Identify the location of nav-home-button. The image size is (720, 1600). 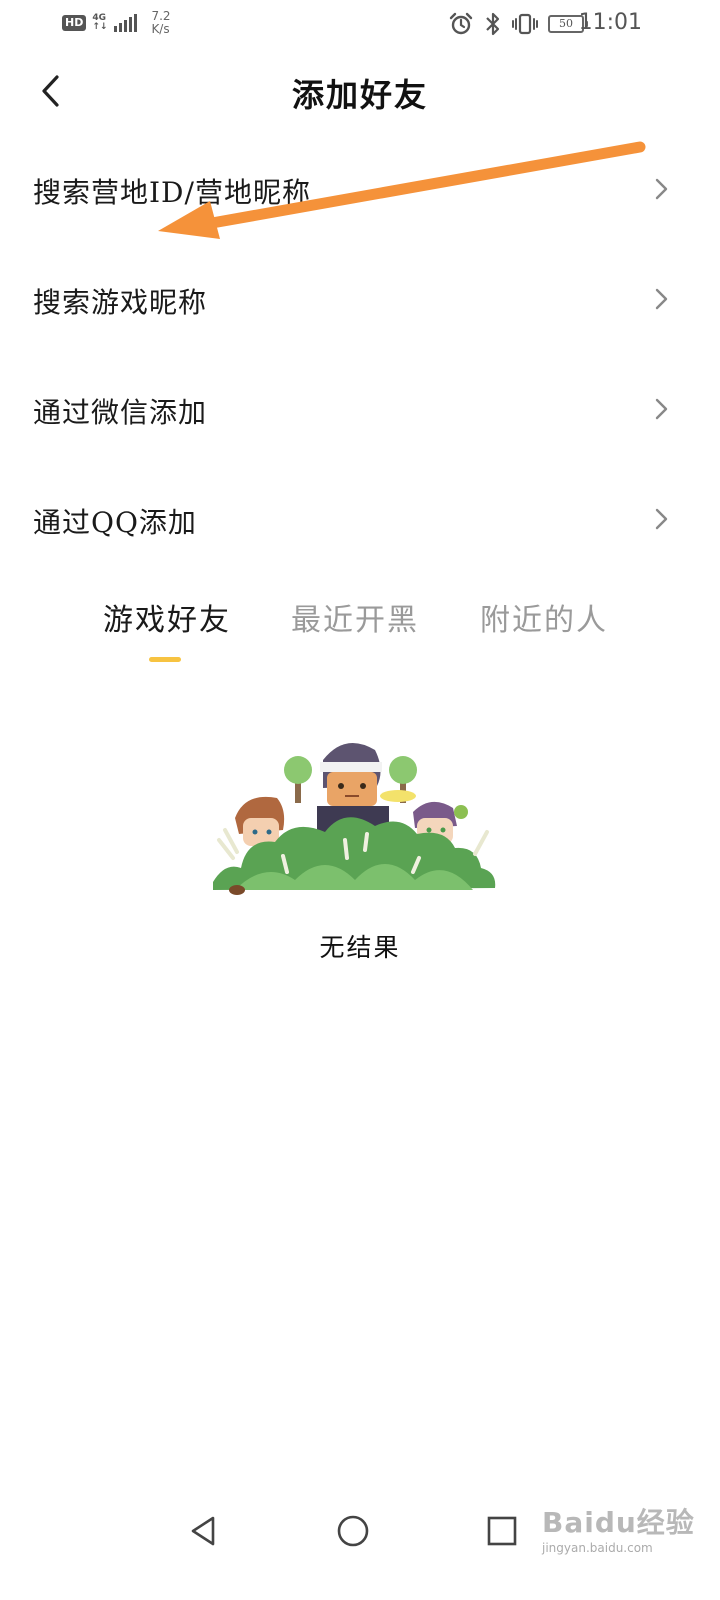
(353, 1531).